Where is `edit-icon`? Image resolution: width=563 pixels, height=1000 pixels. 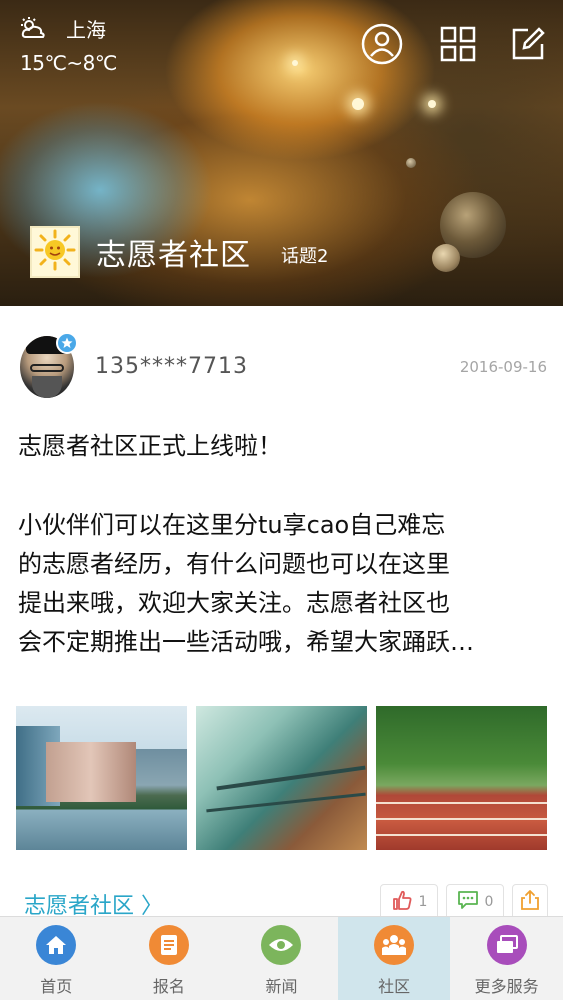 edit-icon is located at coordinates (528, 44).